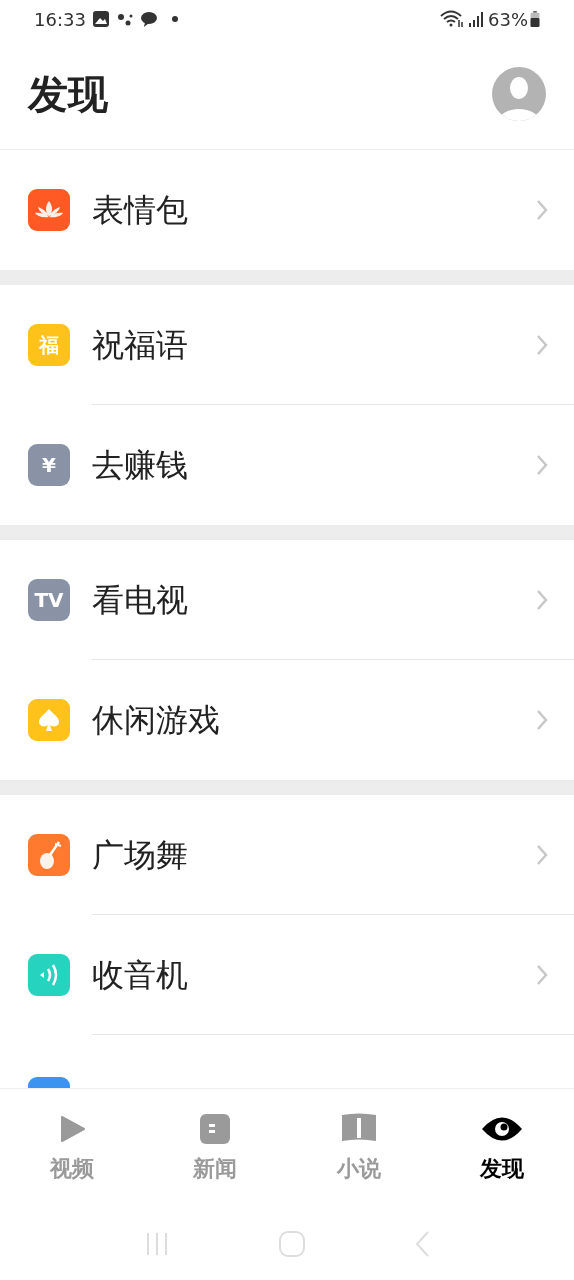 This screenshot has width=574, height=1280. What do you see at coordinates (519, 93) in the screenshot?
I see `avatar-icon` at bounding box center [519, 93].